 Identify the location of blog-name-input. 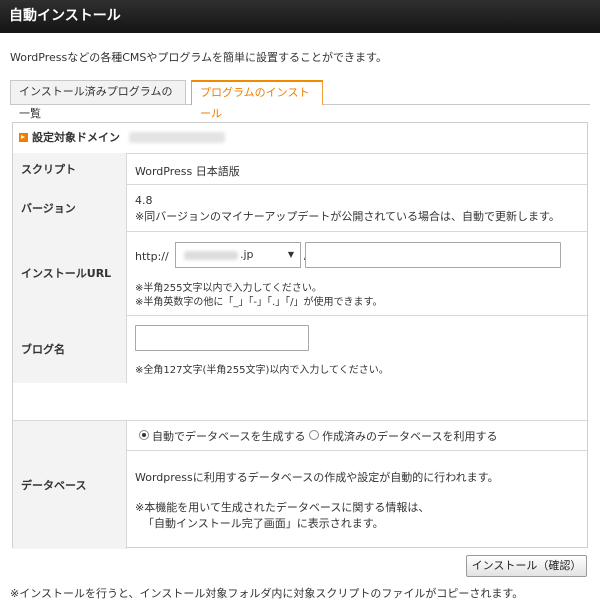
(222, 338).